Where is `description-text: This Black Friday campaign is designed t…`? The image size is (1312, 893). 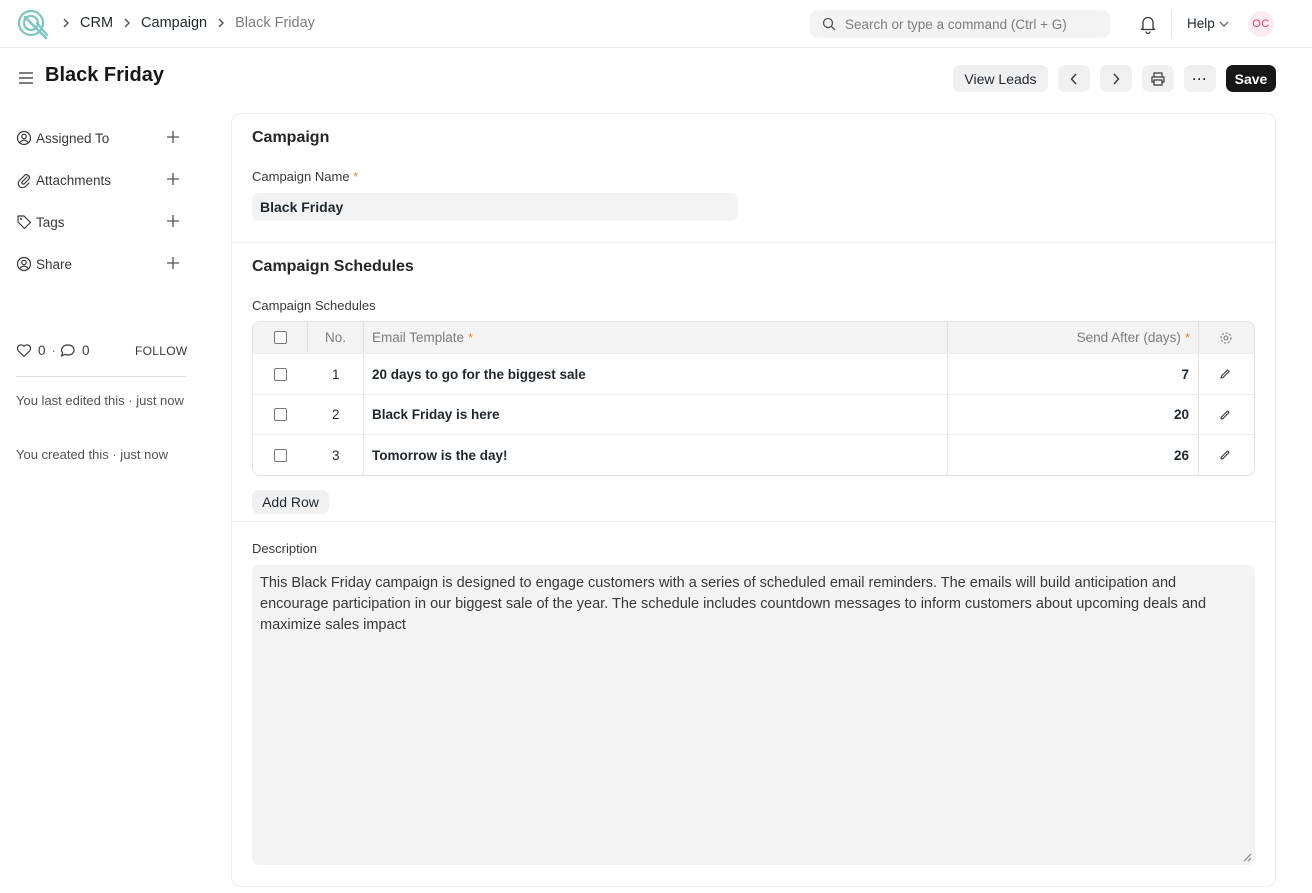 description-text: This Black Friday campaign is designed t… is located at coordinates (733, 604).